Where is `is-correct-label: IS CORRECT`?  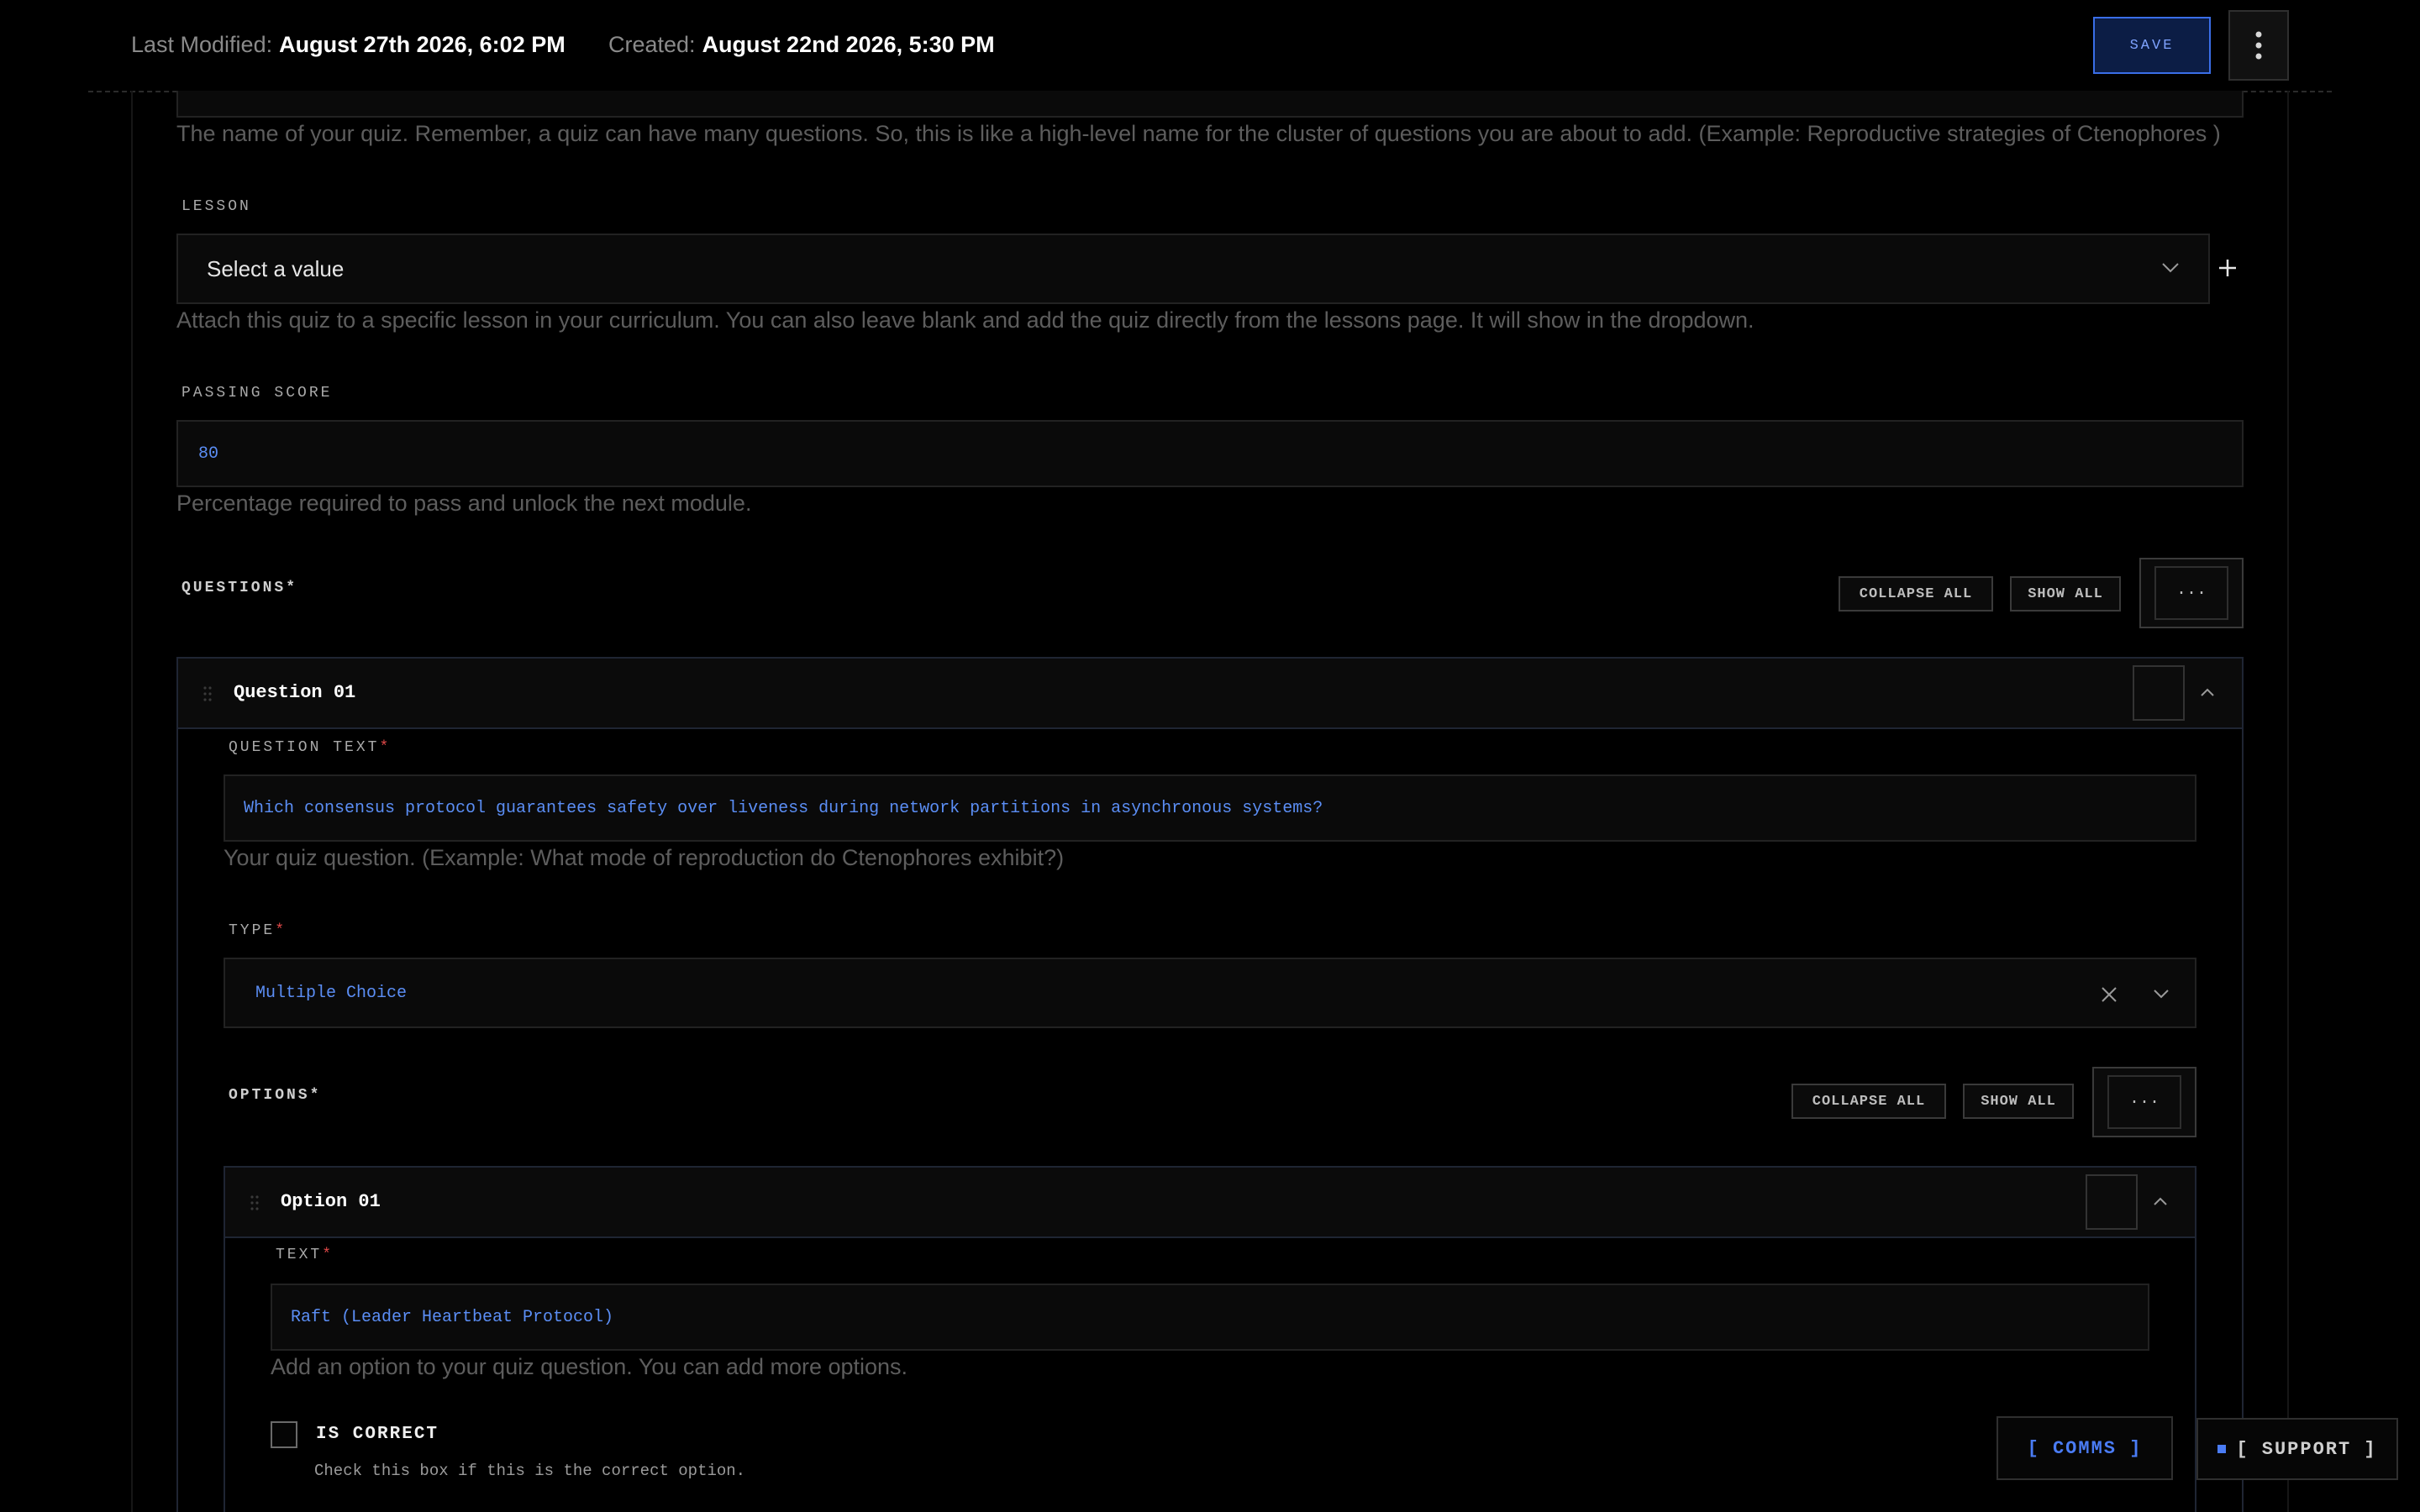 is-correct-label: IS CORRECT is located at coordinates (377, 1434).